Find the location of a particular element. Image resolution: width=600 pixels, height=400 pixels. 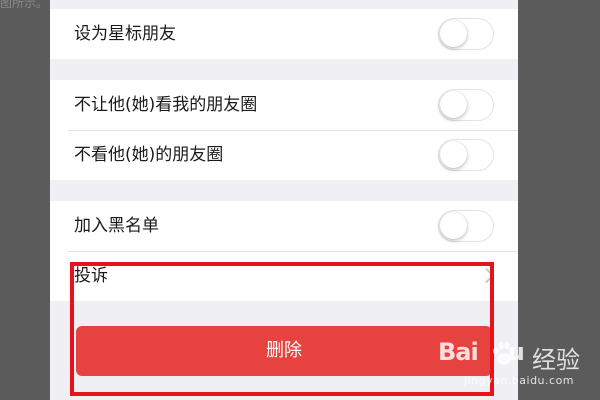

hide-their-moments-toggle is located at coordinates (466, 155).